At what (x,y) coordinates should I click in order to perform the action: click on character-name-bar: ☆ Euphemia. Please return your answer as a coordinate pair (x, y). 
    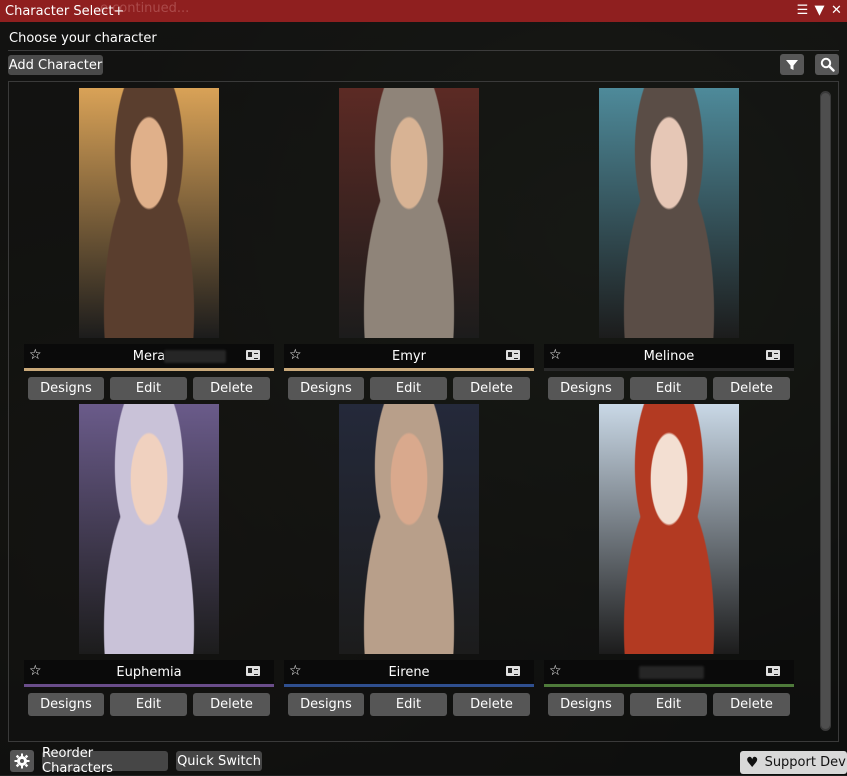
    Looking at the image, I should click on (149, 672).